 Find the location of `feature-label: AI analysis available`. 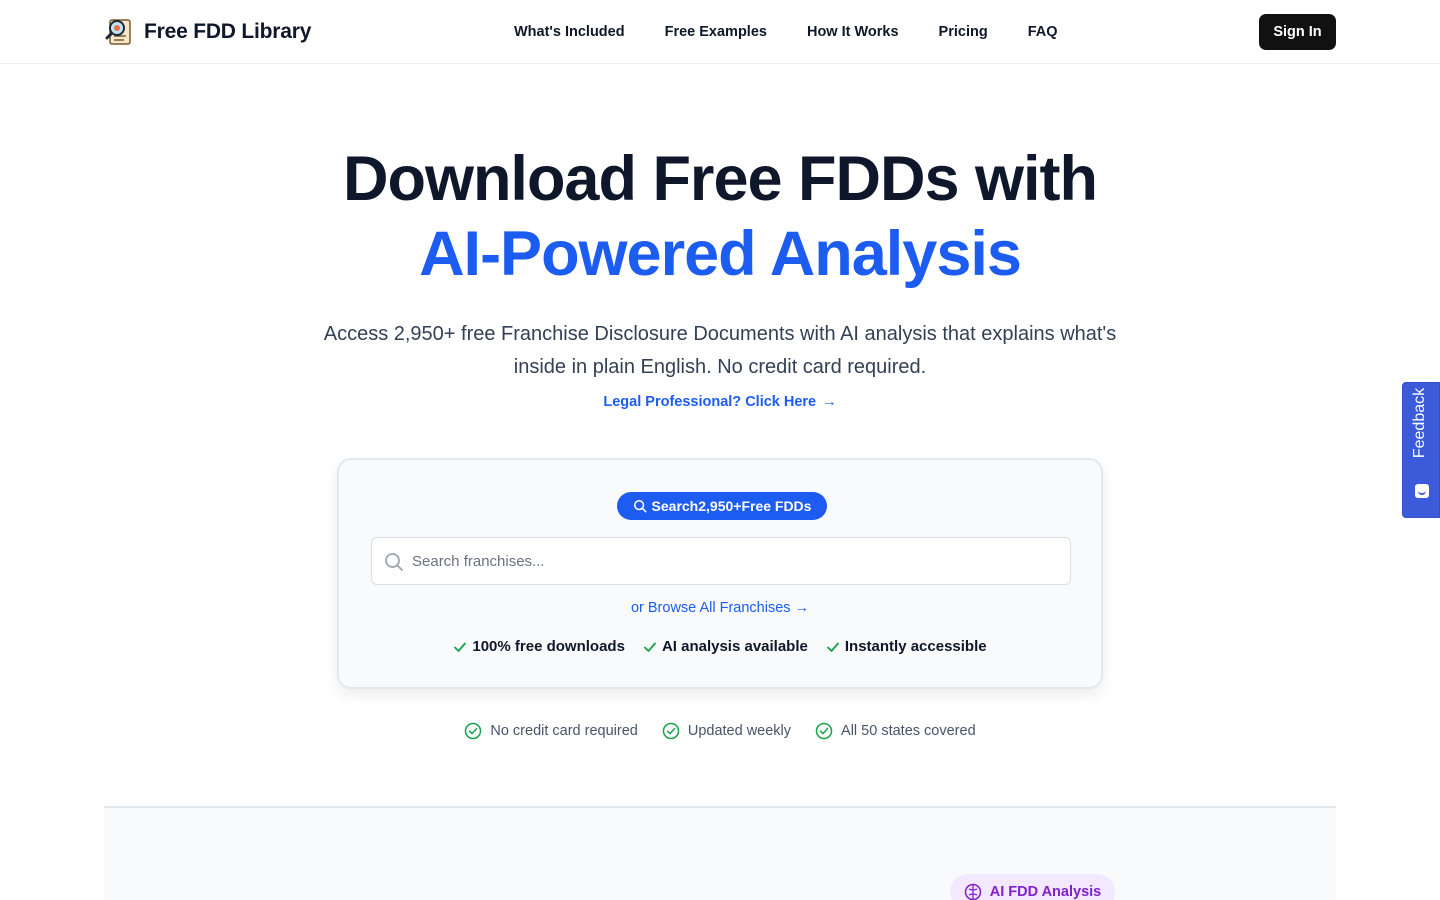

feature-label: AI analysis available is located at coordinates (734, 646).